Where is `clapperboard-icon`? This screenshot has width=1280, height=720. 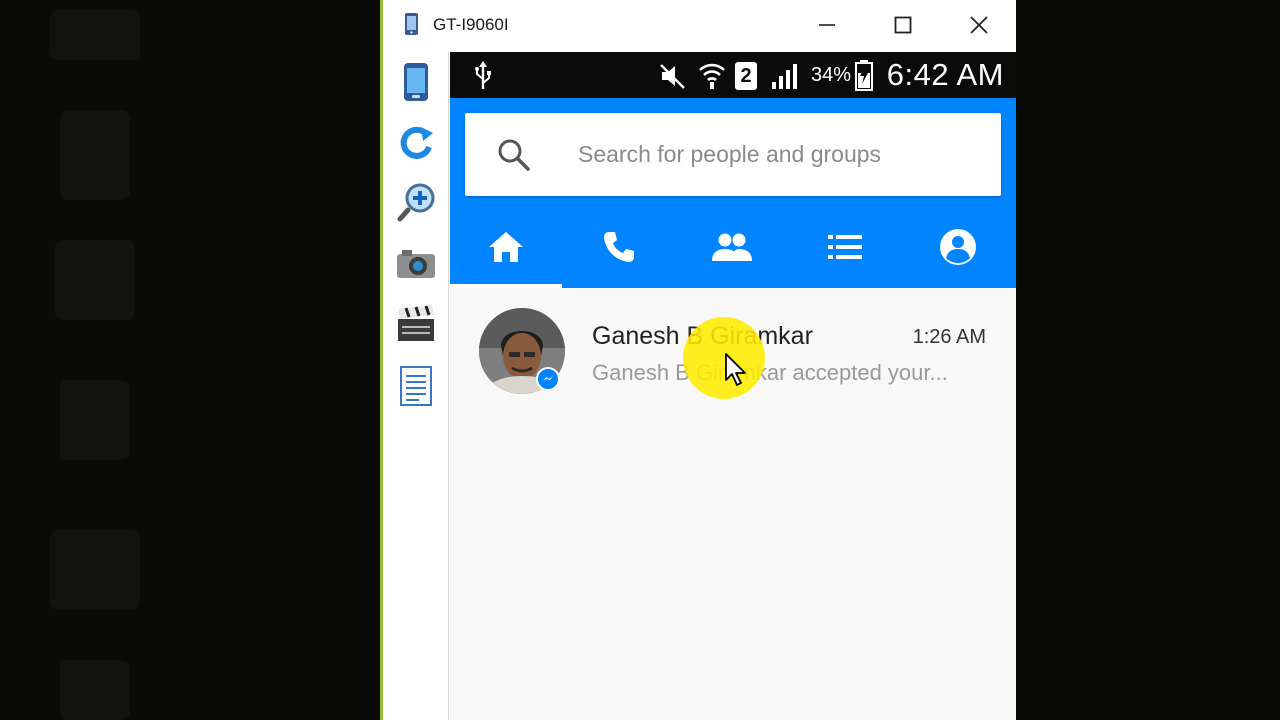
clapperboard-icon is located at coordinates (416, 323).